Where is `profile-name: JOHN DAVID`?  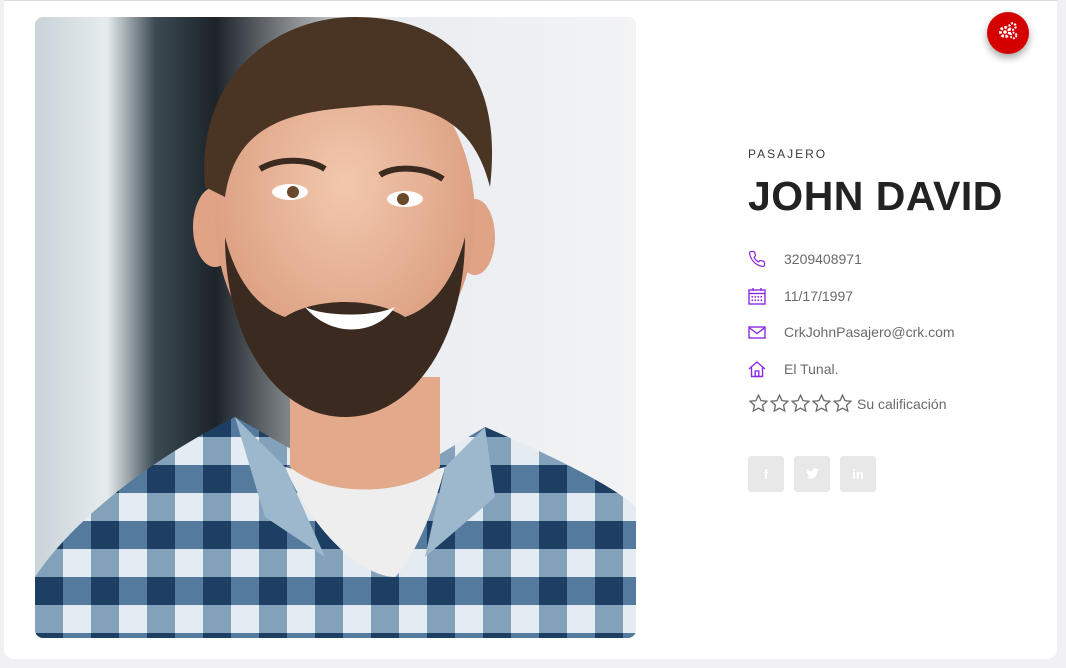 profile-name: JOHN DAVID is located at coordinates (875, 196).